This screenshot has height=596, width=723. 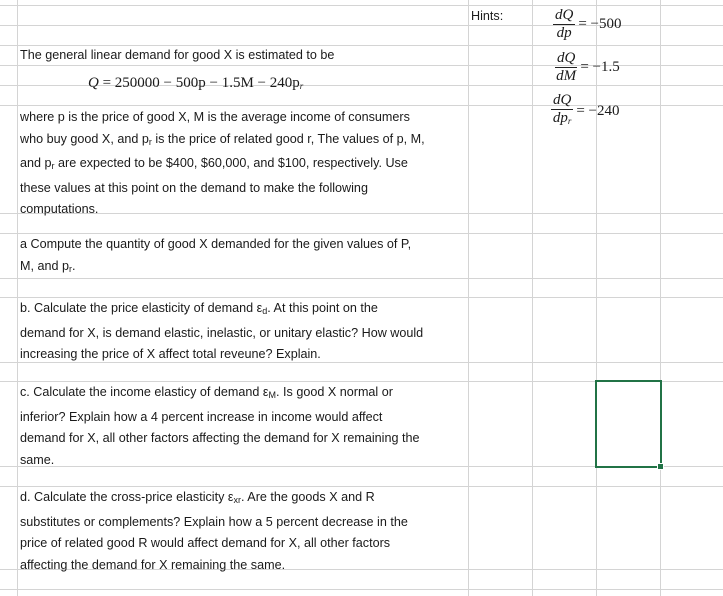 What do you see at coordinates (585, 111) in the screenshot?
I see `hint-dq-dpr: dQ dpr = −240` at bounding box center [585, 111].